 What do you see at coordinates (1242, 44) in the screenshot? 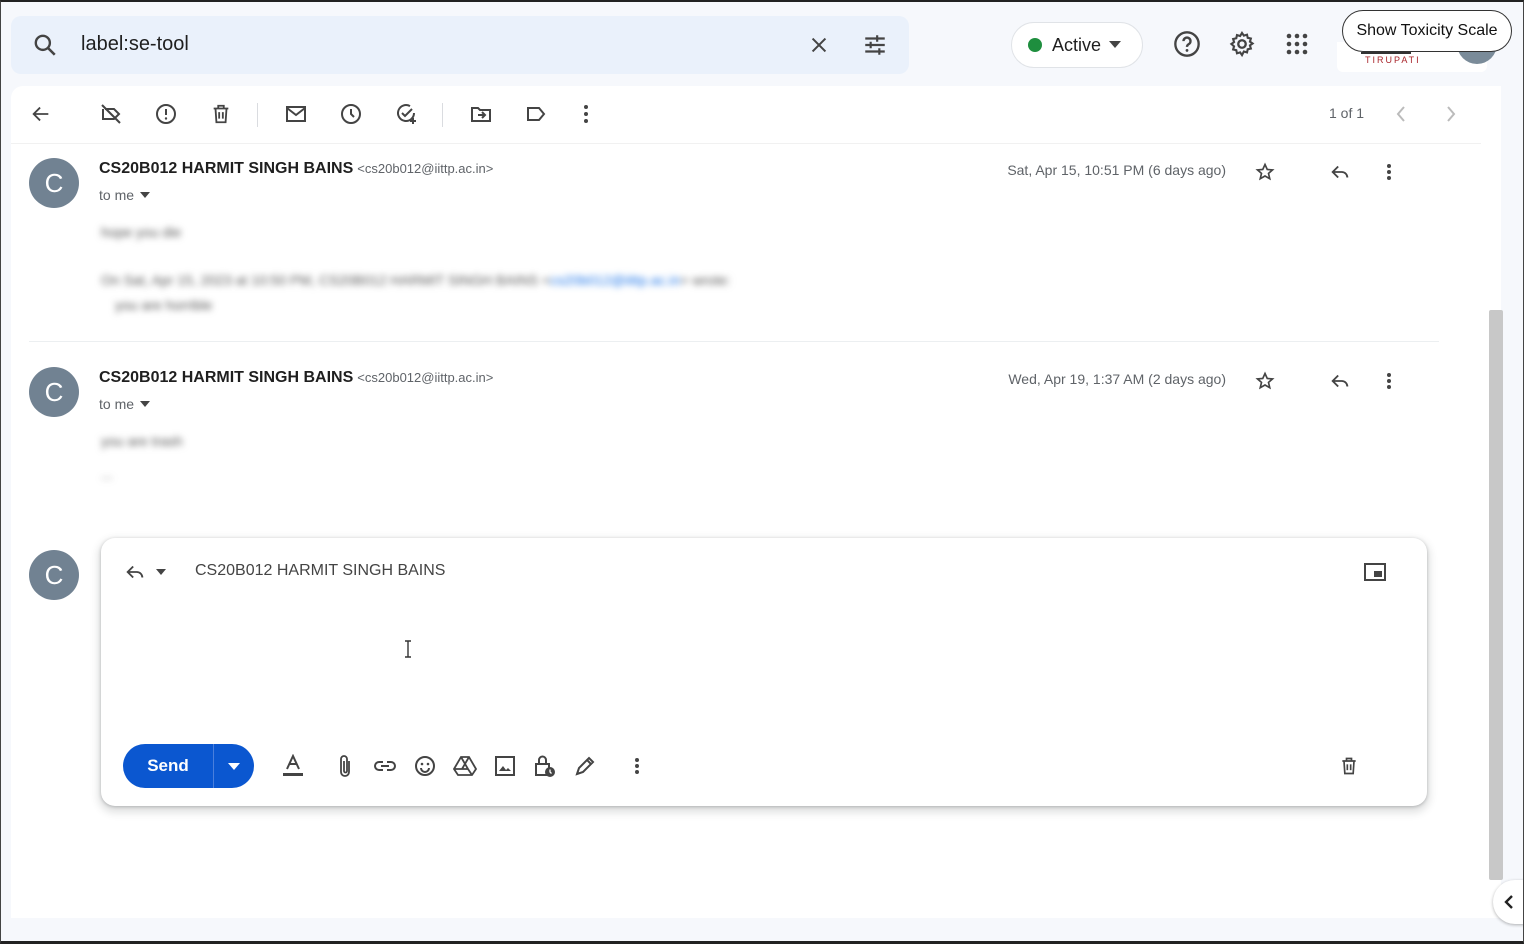
I see `gear-icon` at bounding box center [1242, 44].